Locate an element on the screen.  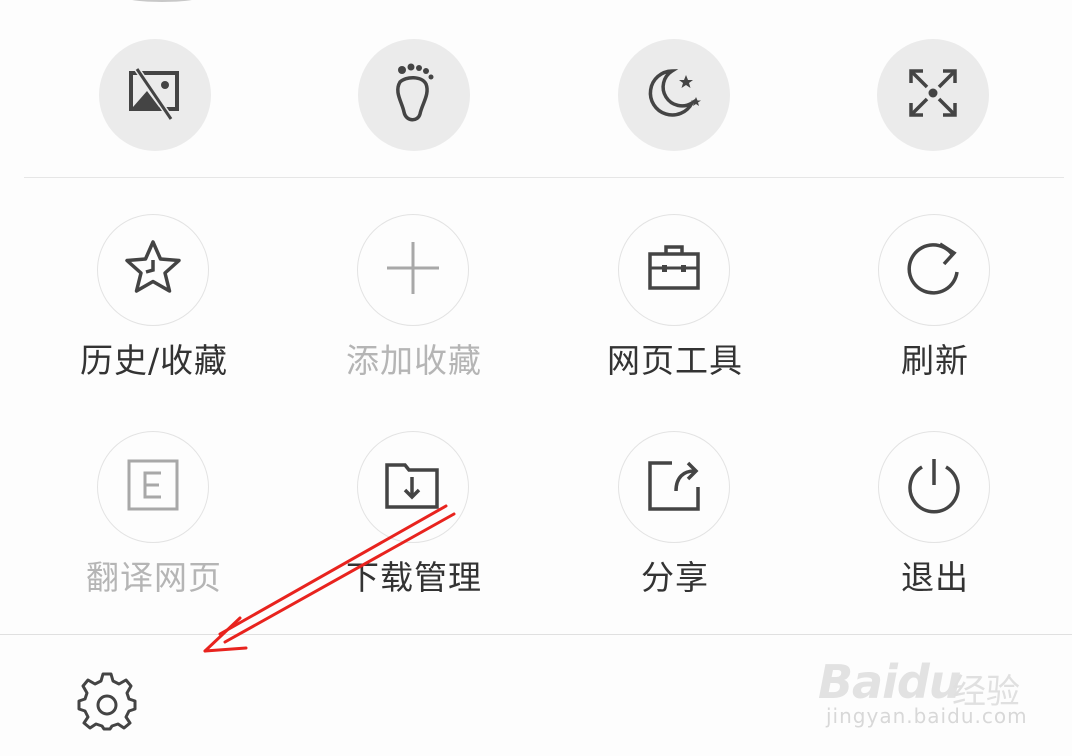
share-icon is located at coordinates (674, 487).